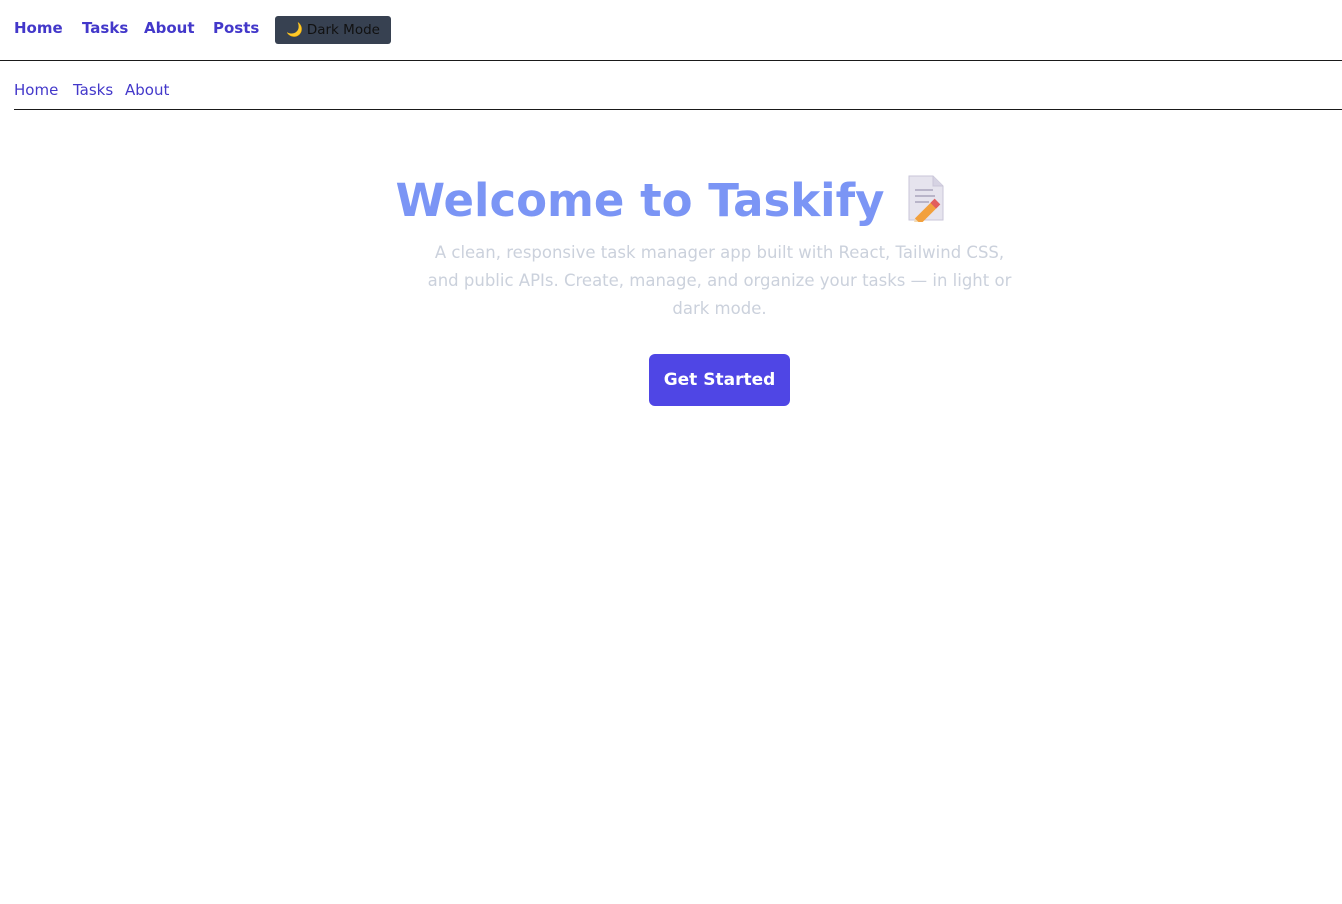  What do you see at coordinates (343, 30) in the screenshot?
I see `dark-mode-label: Dark Mode` at bounding box center [343, 30].